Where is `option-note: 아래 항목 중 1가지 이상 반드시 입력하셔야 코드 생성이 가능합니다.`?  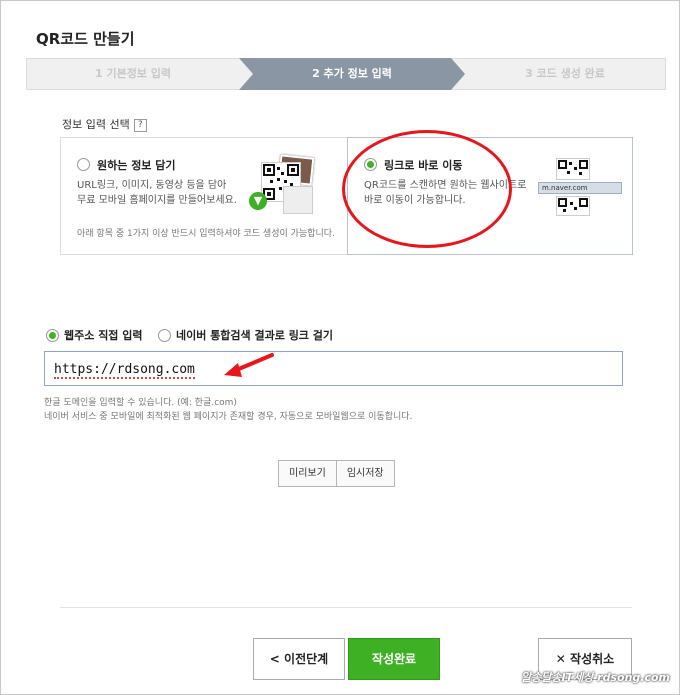
option-note: 아래 항목 중 1가지 이상 반드시 입력하셔야 코드 생성이 가능합니다. is located at coordinates (206, 234).